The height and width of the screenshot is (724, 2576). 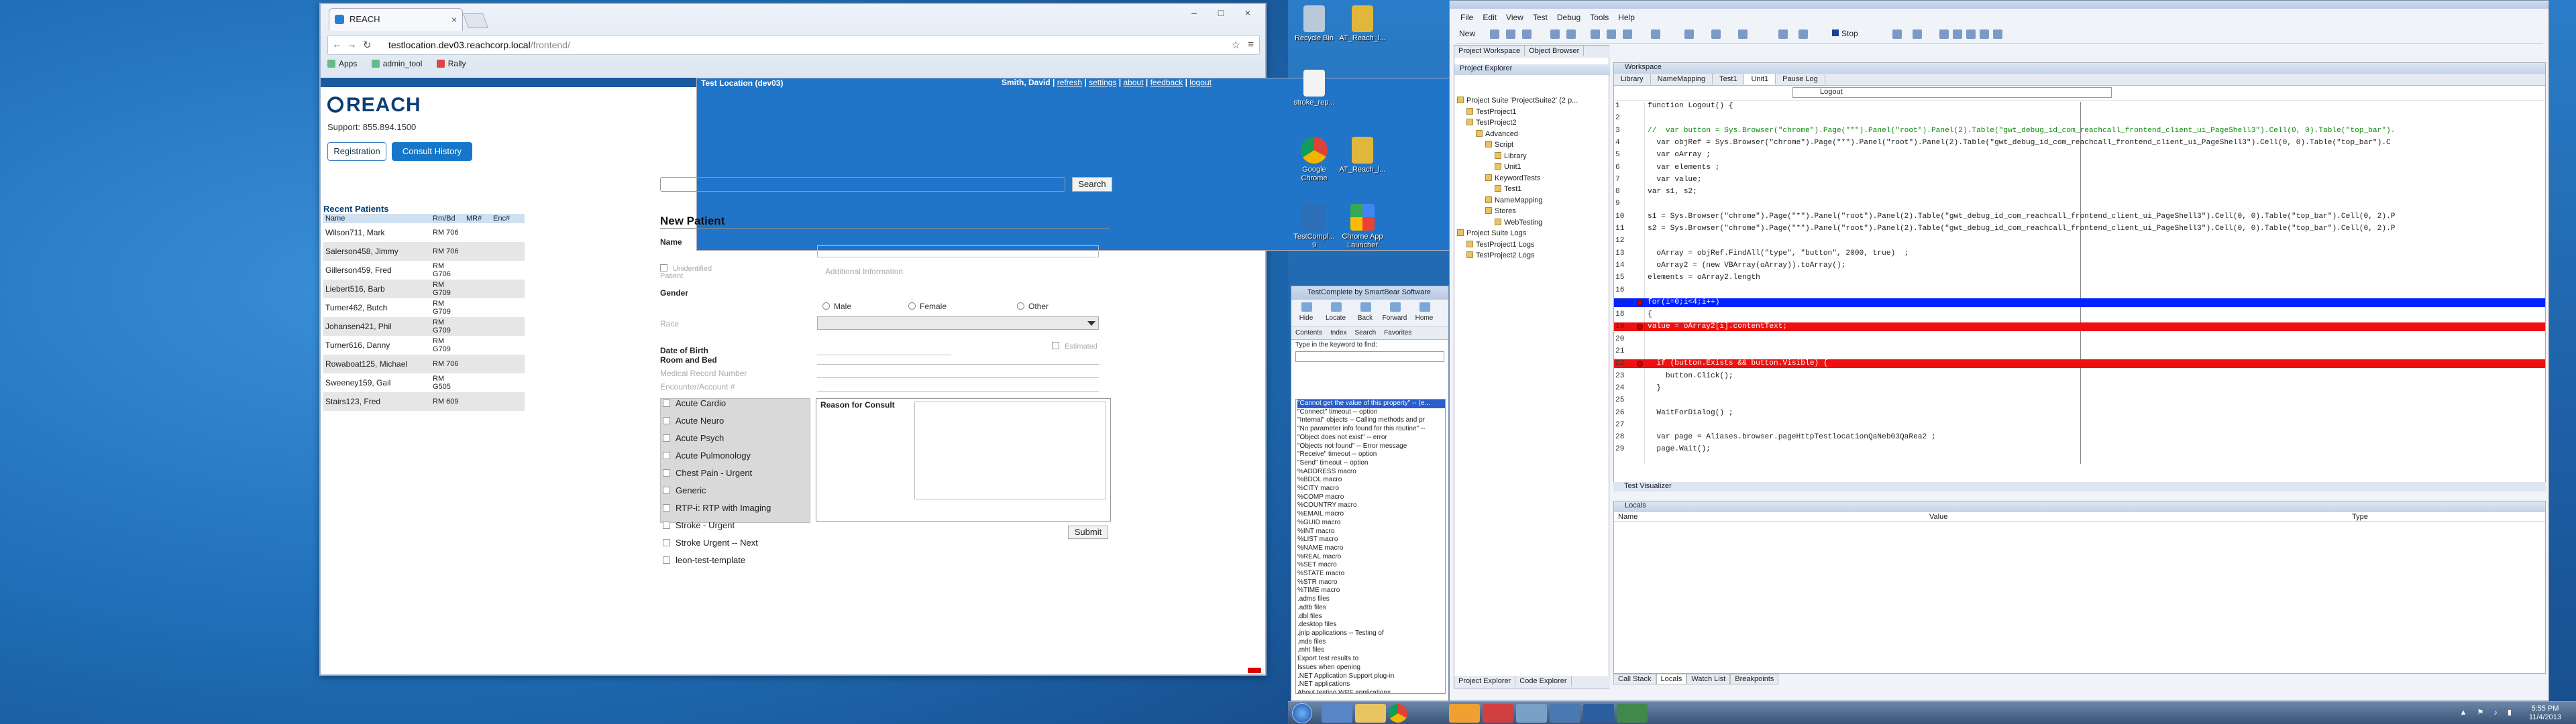 I want to click on copy-icon, so click(x=1611, y=34).